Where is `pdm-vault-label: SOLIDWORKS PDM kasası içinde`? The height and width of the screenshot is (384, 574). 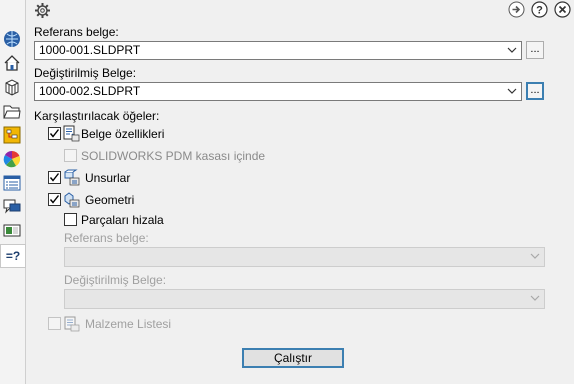
pdm-vault-label: SOLIDWORKS PDM kasası içinde is located at coordinates (173, 156).